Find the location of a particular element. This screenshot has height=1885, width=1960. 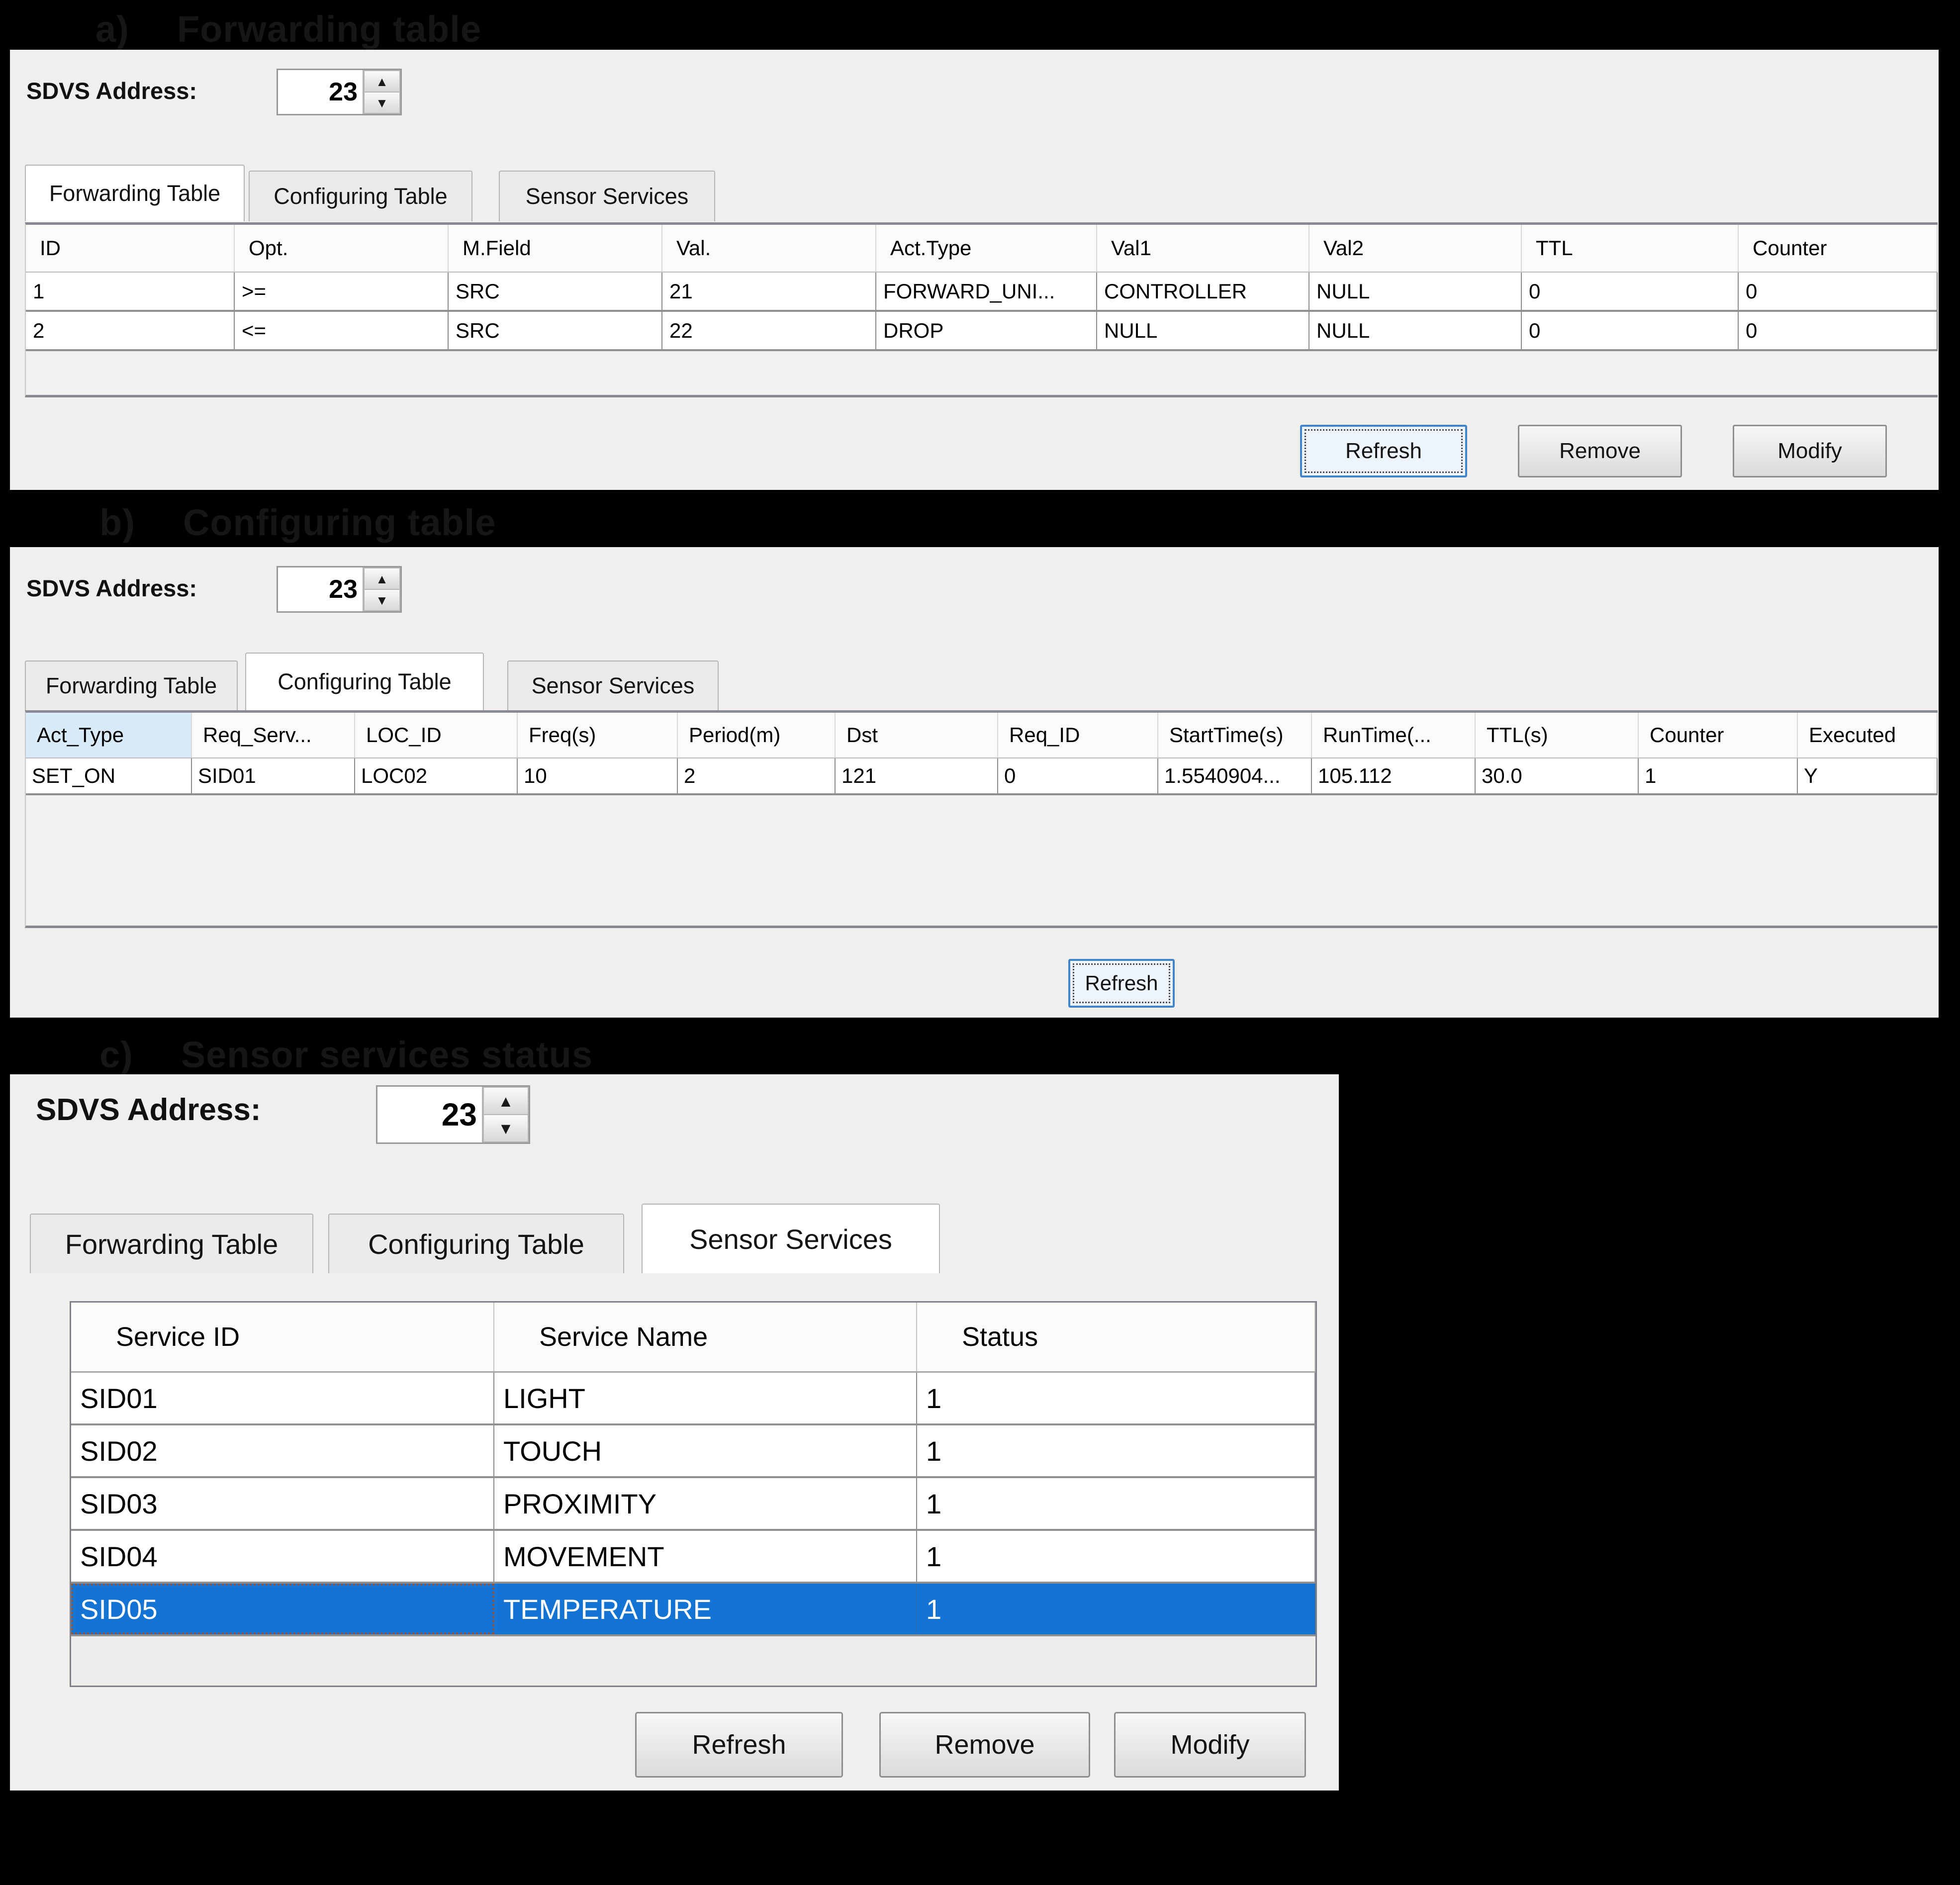

column-header: Freq(s) is located at coordinates (598, 735).